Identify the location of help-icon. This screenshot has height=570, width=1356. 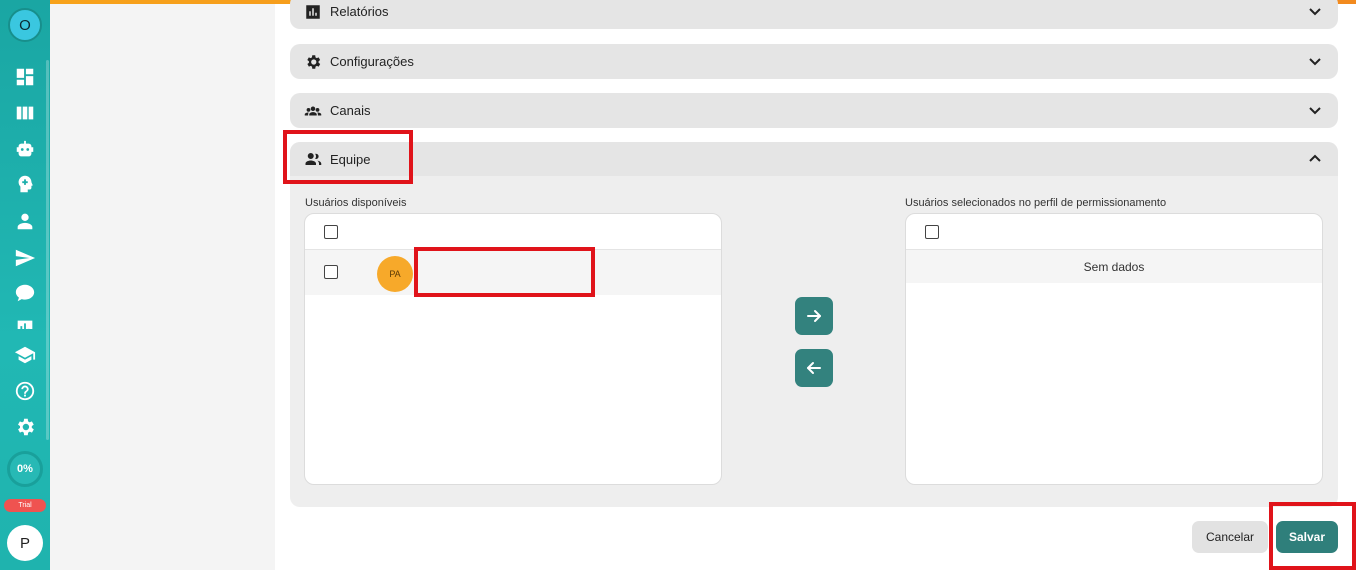
(25, 391).